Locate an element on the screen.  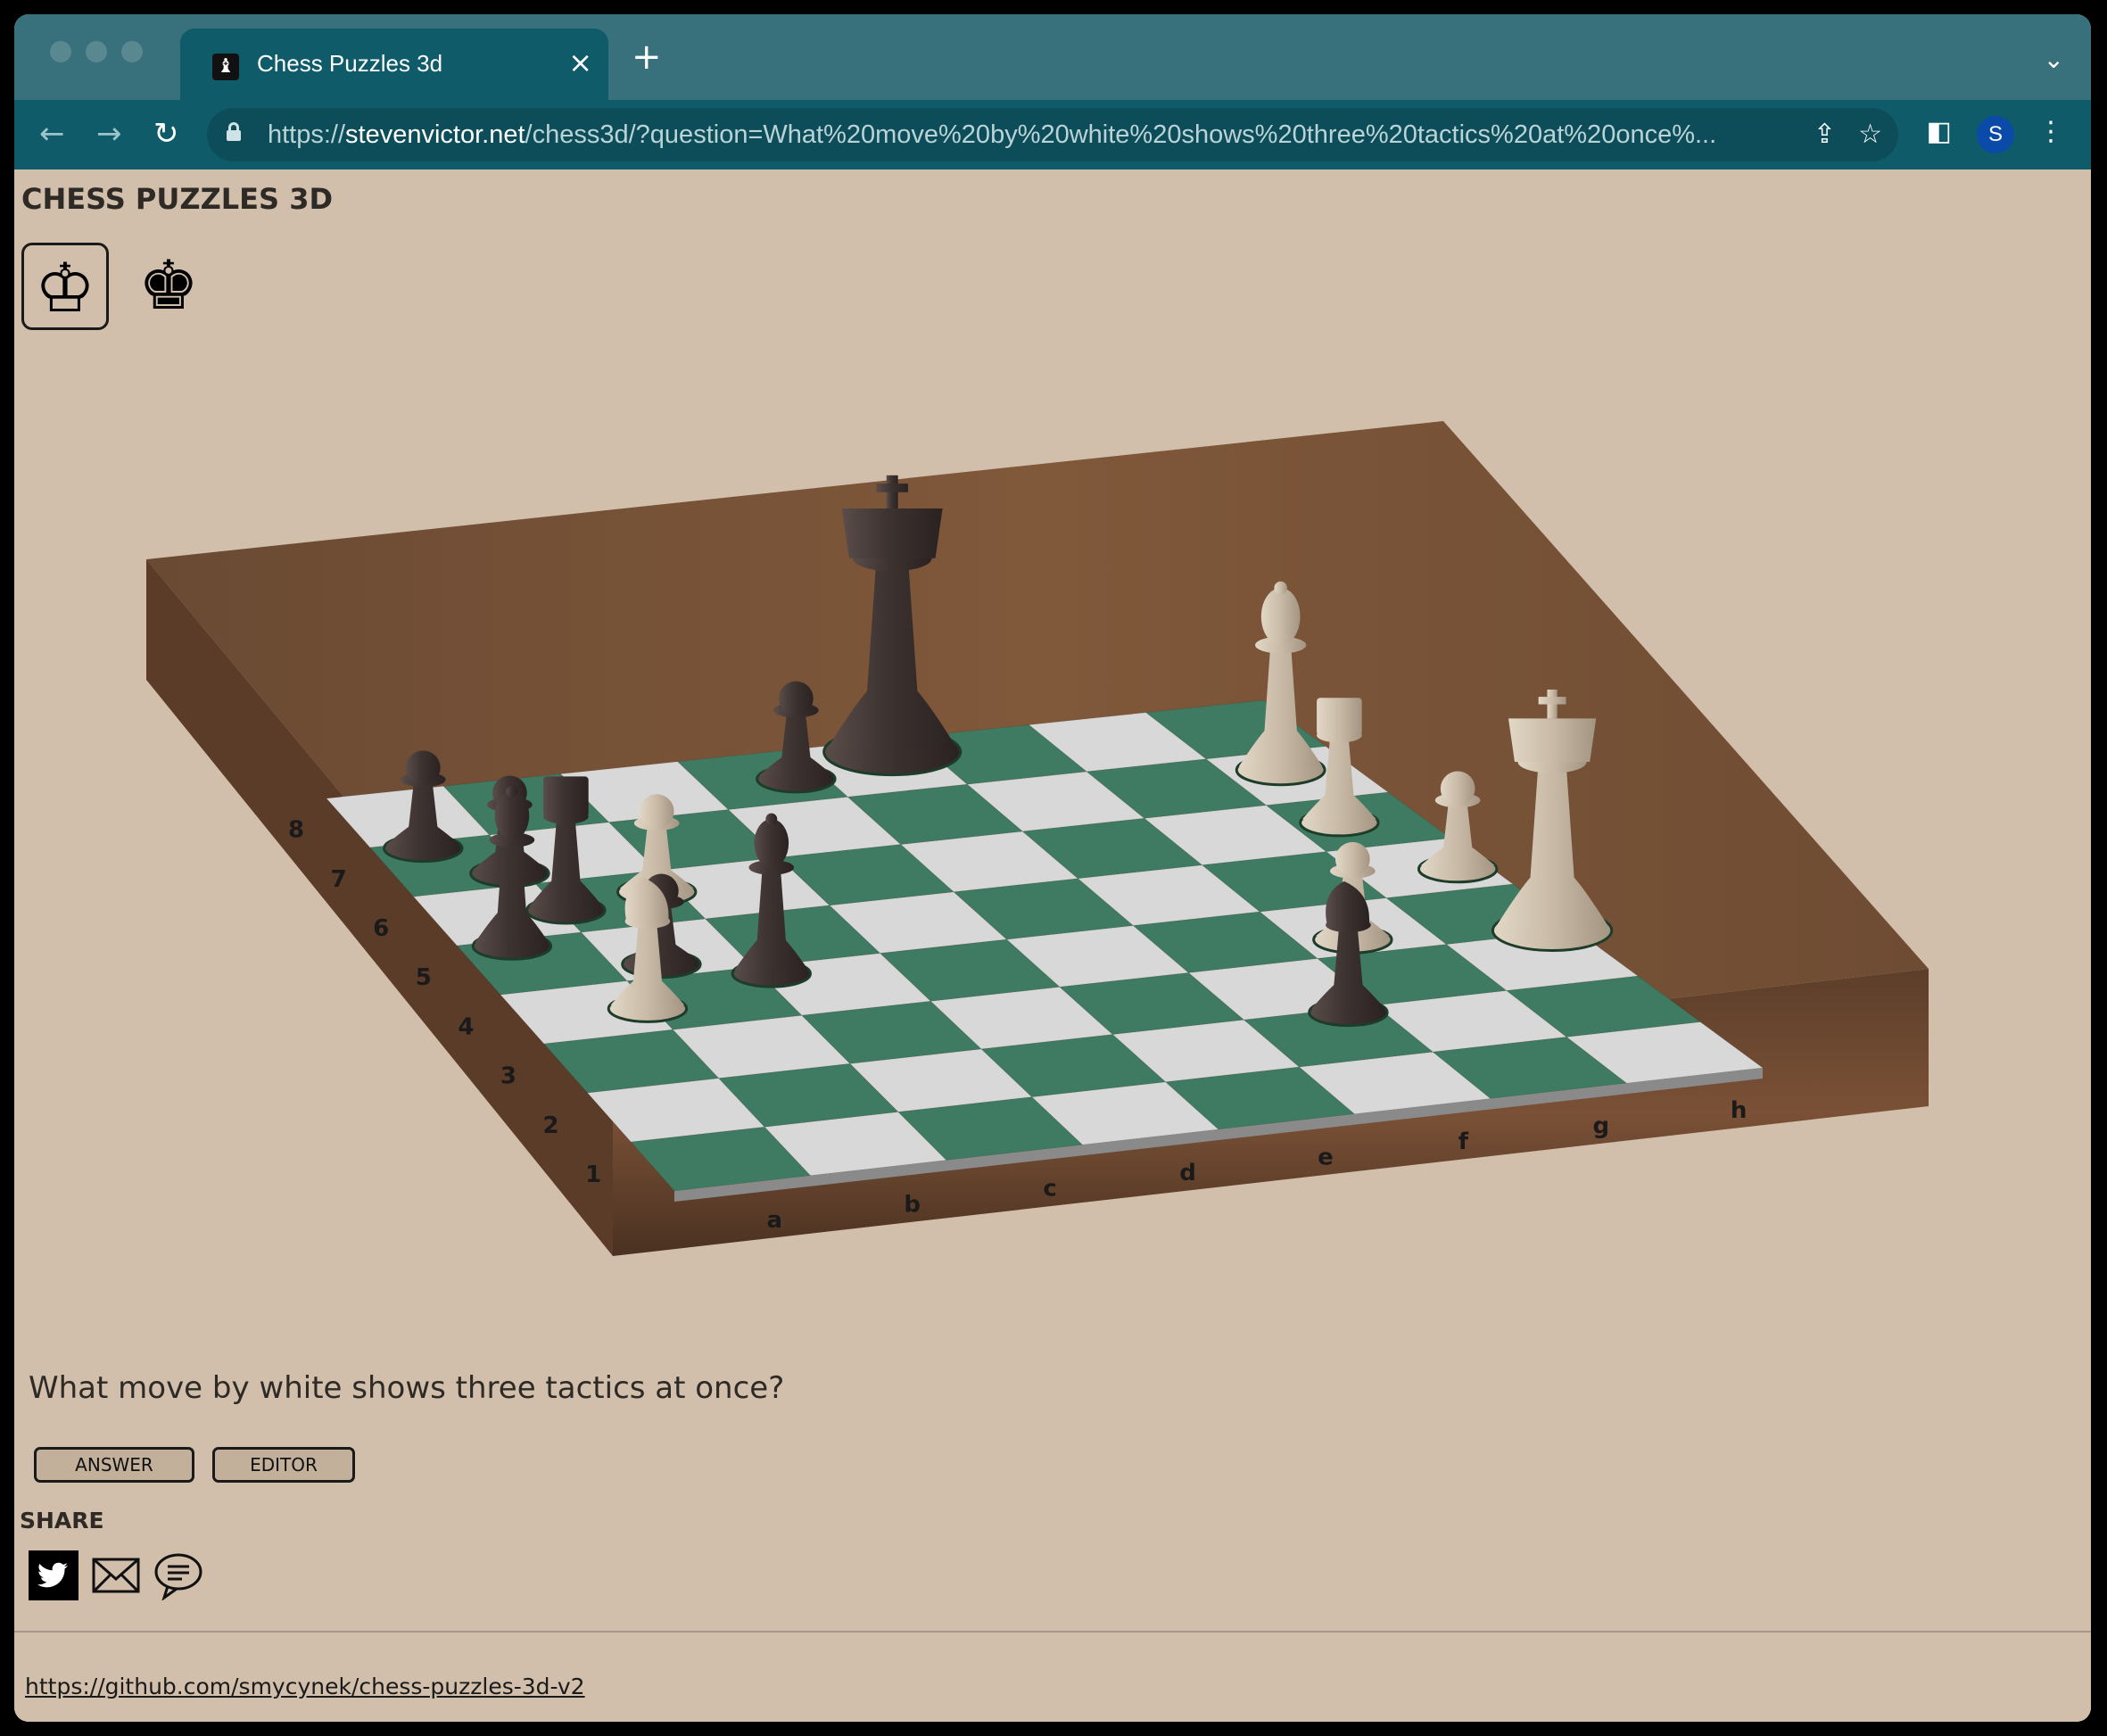
rank-label-8: 8 is located at coordinates (296, 830).